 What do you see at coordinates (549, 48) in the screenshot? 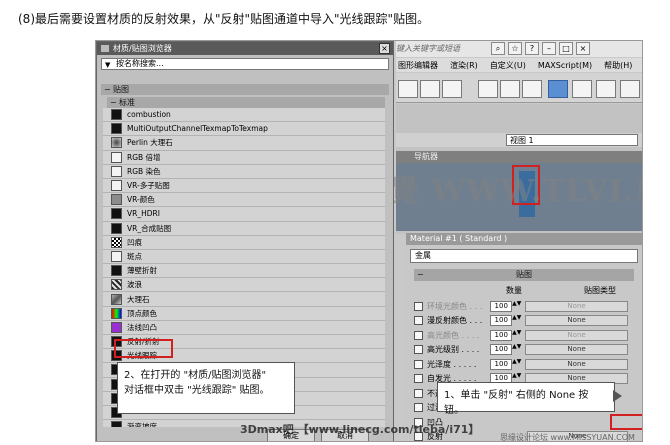
I see `minimize-icon: –` at bounding box center [549, 48].